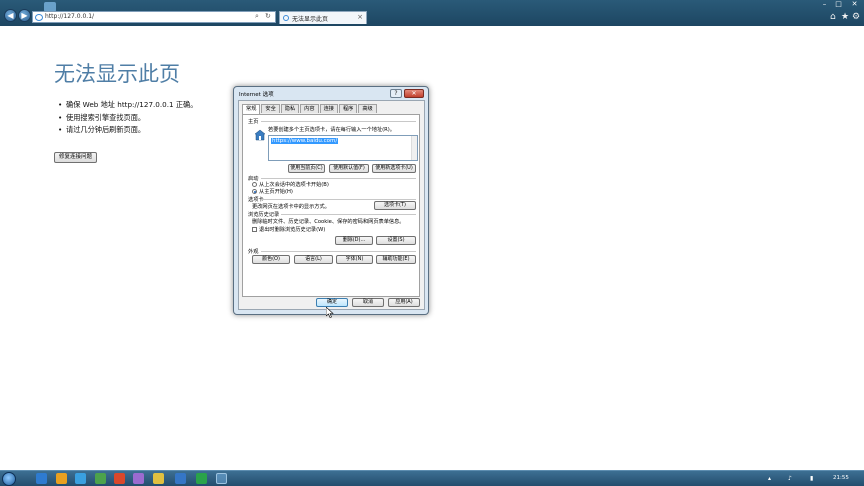 Image resolution: width=864 pixels, height=486 pixels. I want to click on radio-last-session, so click(254, 184).